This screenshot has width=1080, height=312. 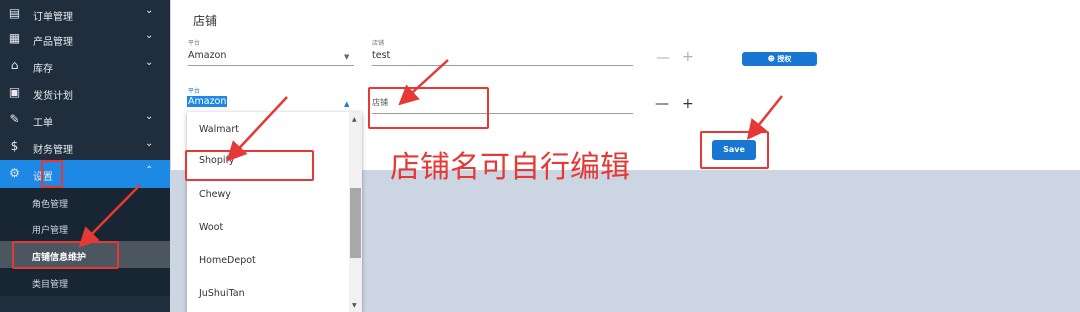 I want to click on sidebar-subitem-label: 用户管理, so click(x=50, y=231).